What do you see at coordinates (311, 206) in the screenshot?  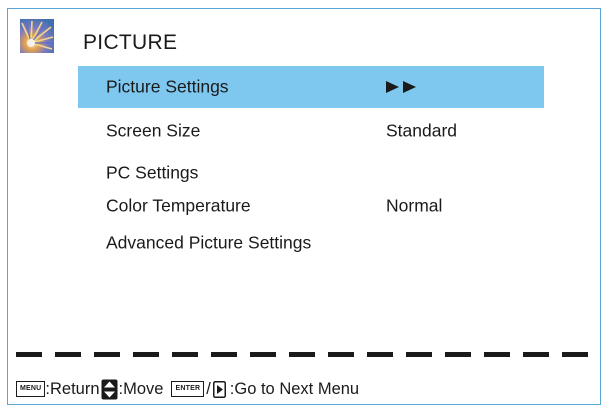 I see `menu-item-color-temperature: Color Temperature Normal` at bounding box center [311, 206].